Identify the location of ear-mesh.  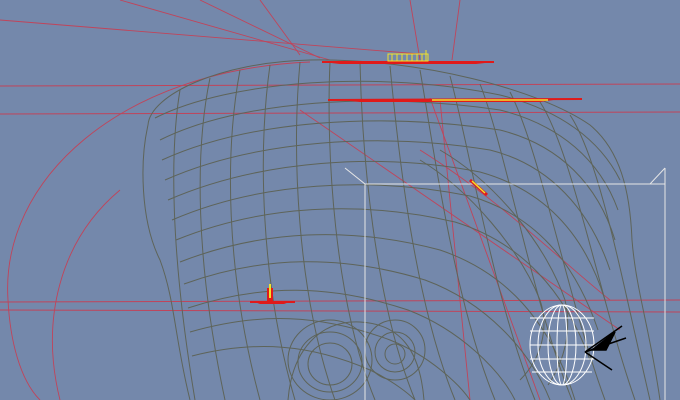
(356, 359).